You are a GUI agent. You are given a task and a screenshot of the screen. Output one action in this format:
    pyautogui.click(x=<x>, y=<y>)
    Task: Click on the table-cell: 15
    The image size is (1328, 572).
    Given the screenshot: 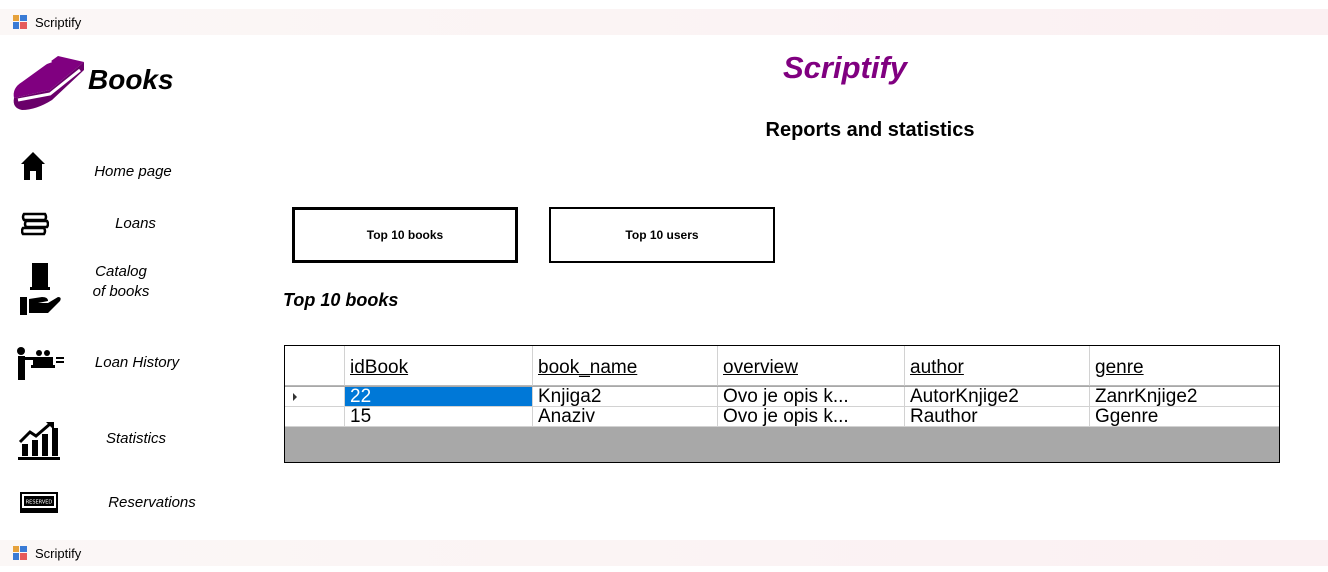 What is the action you would take?
    pyautogui.click(x=439, y=417)
    